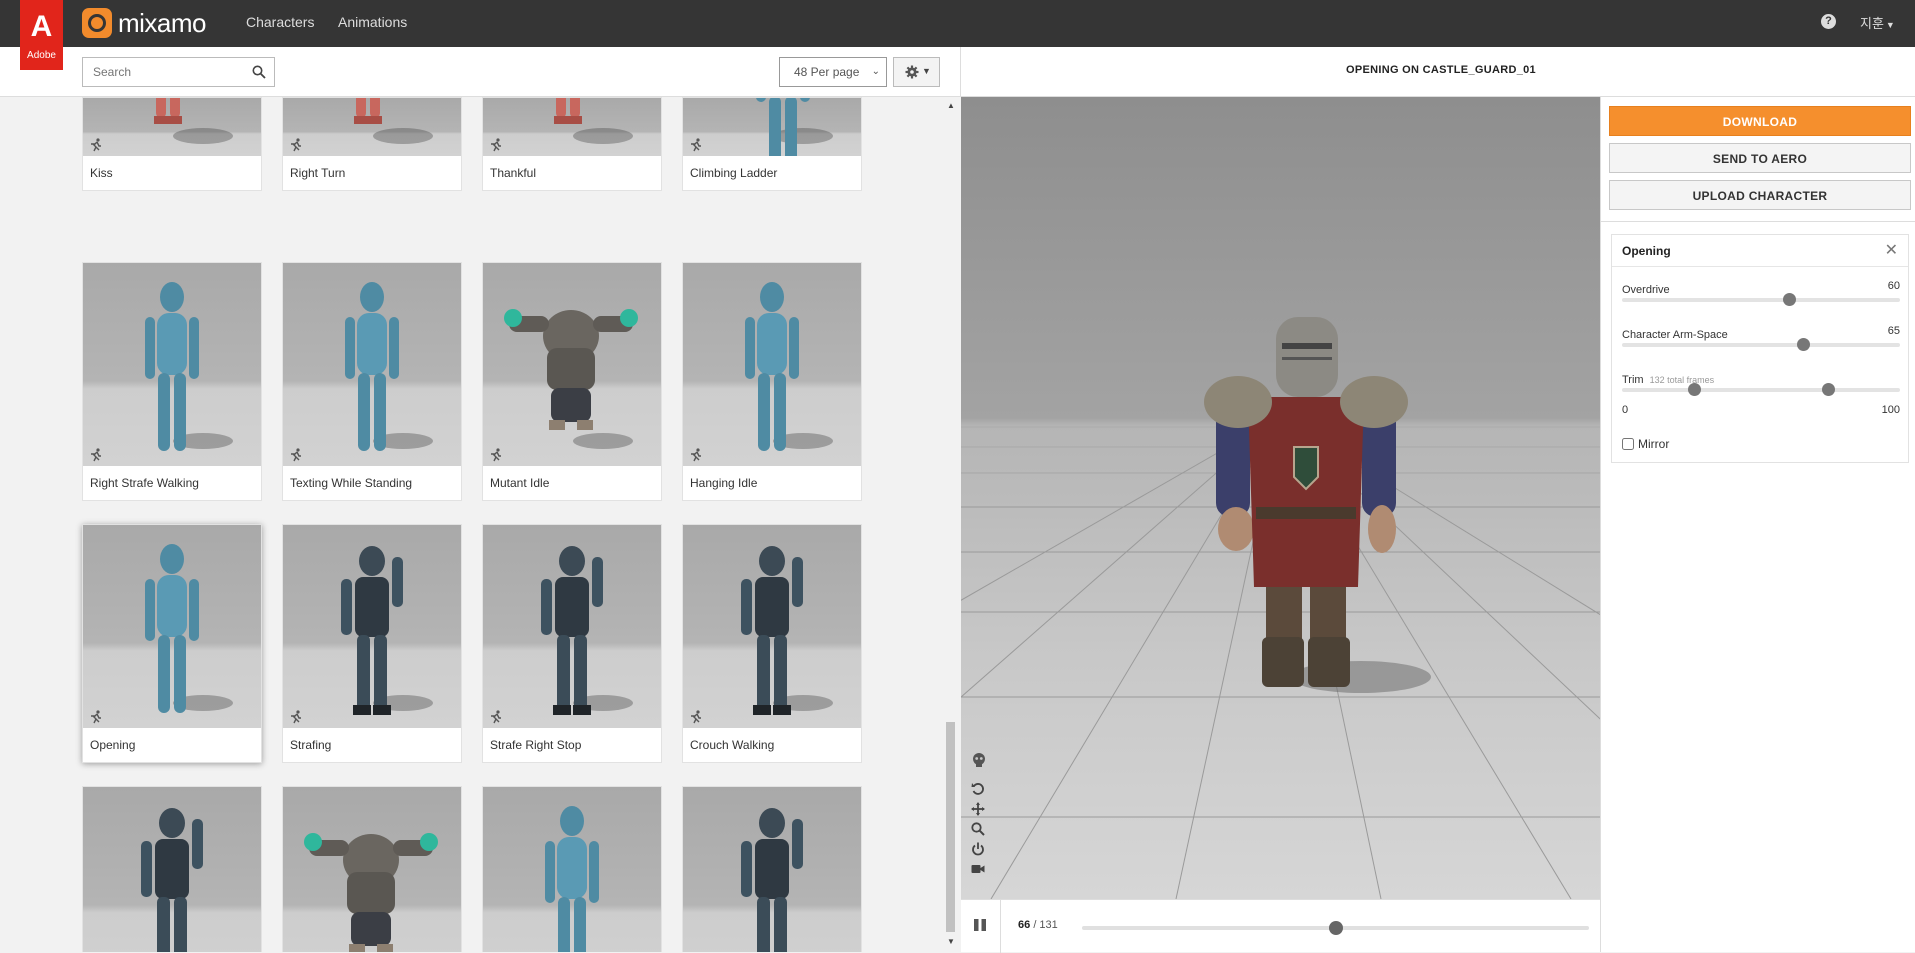 The width and height of the screenshot is (1915, 953). What do you see at coordinates (1645, 444) in the screenshot?
I see `mirror-option: Mirror` at bounding box center [1645, 444].